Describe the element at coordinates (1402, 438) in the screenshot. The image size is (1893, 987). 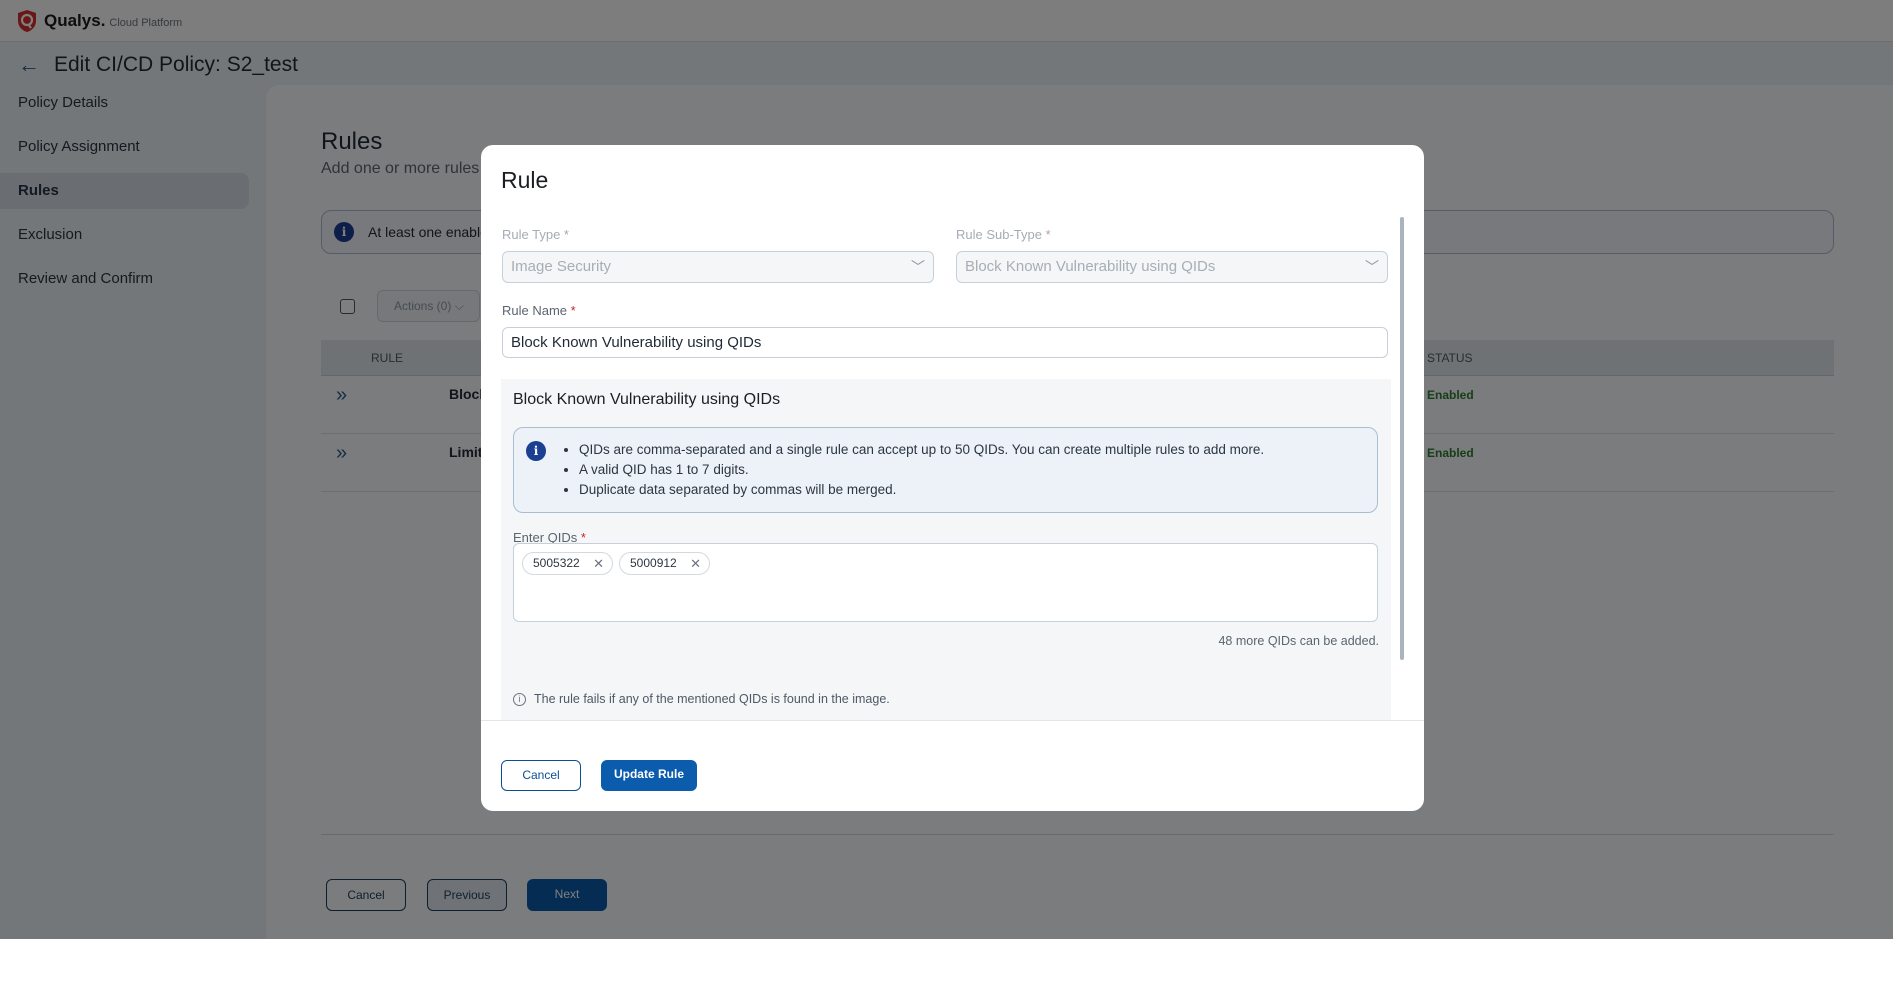
I see `scrollbar` at that location.